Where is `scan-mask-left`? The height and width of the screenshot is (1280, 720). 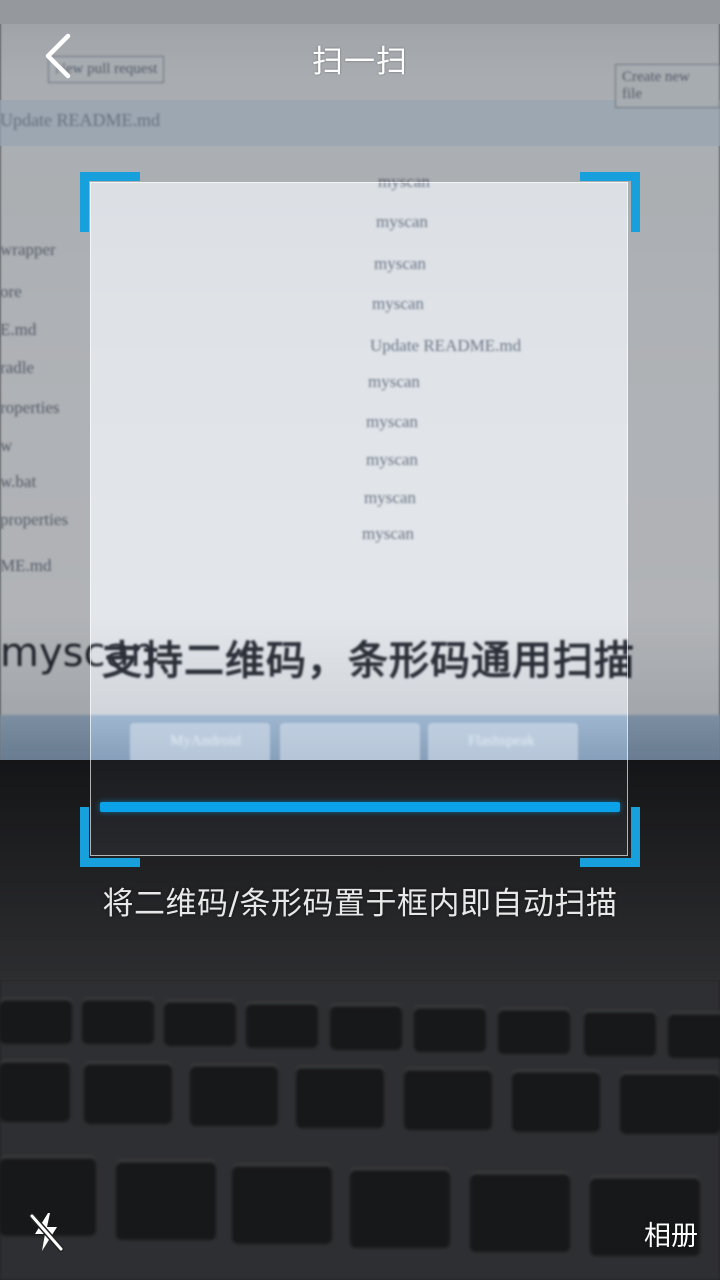
scan-mask-left is located at coordinates (45, 519).